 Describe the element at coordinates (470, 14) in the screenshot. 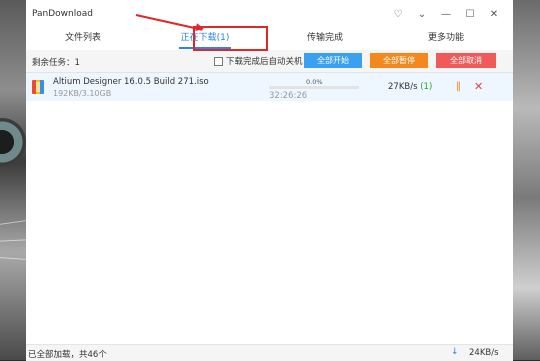

I see `maximize-icon: ☐` at that location.